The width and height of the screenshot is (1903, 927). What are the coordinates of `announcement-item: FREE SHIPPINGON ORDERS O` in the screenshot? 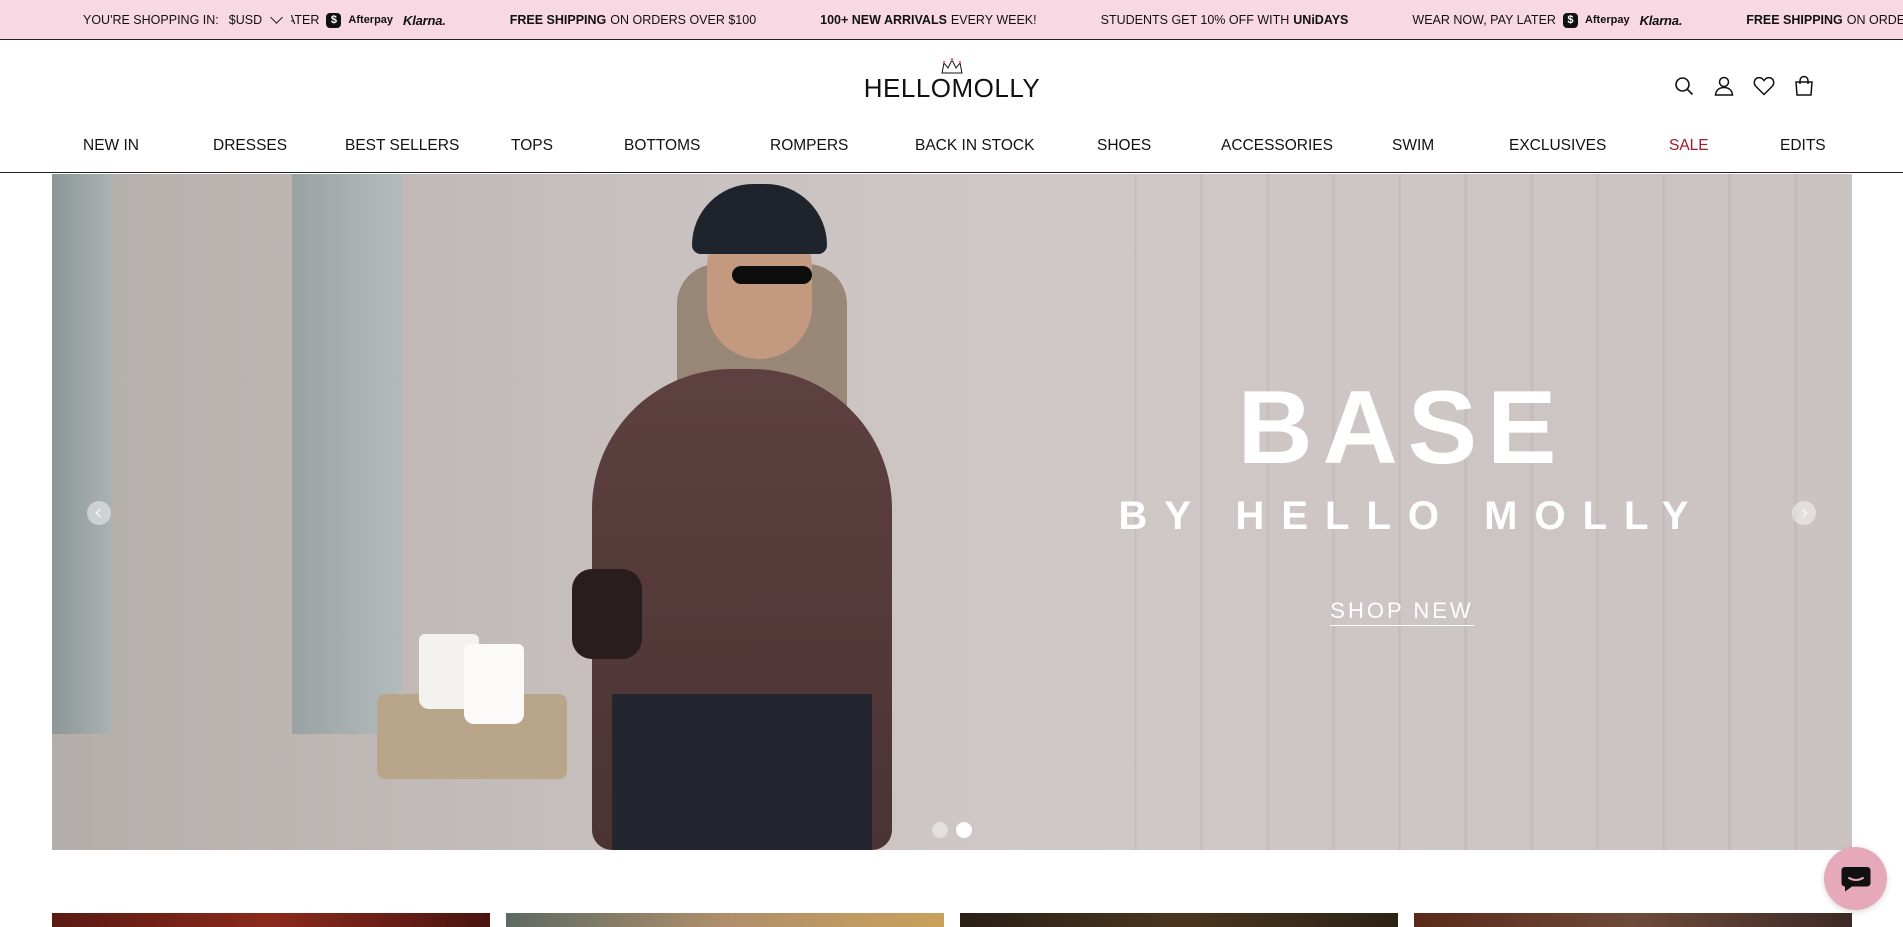 It's located at (1824, 20).